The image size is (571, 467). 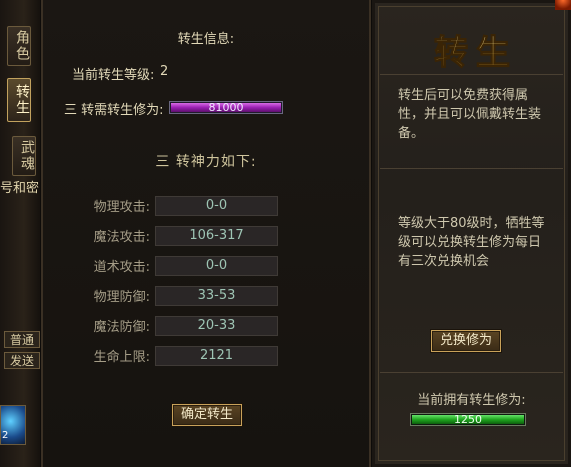 I want to click on stat-value-physical-defense: 33-53, so click(x=216, y=296).